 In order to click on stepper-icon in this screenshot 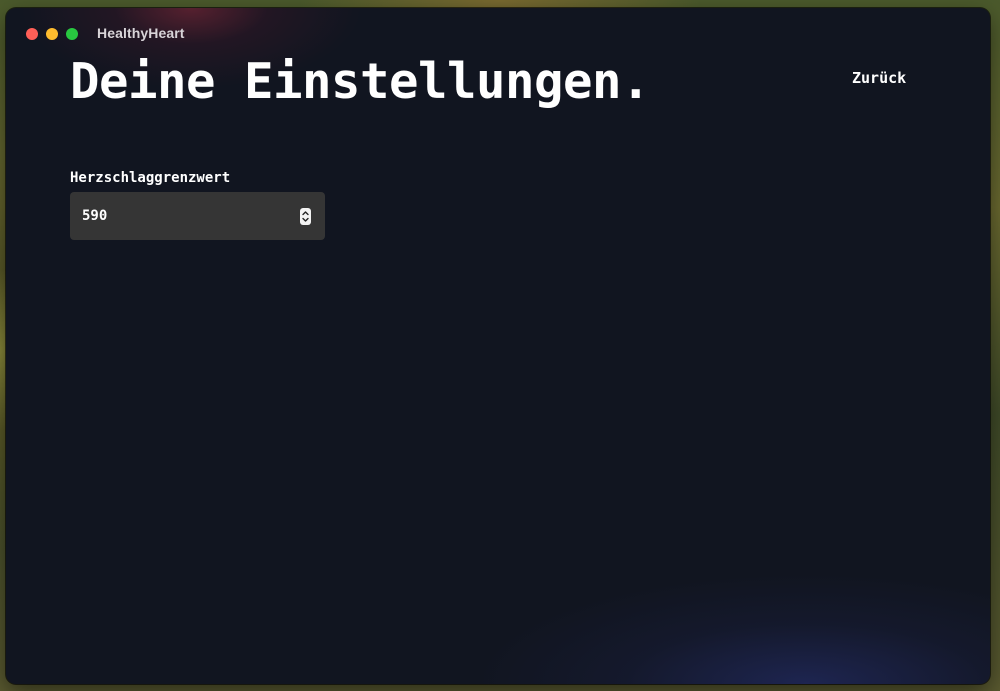, I will do `click(305, 216)`.